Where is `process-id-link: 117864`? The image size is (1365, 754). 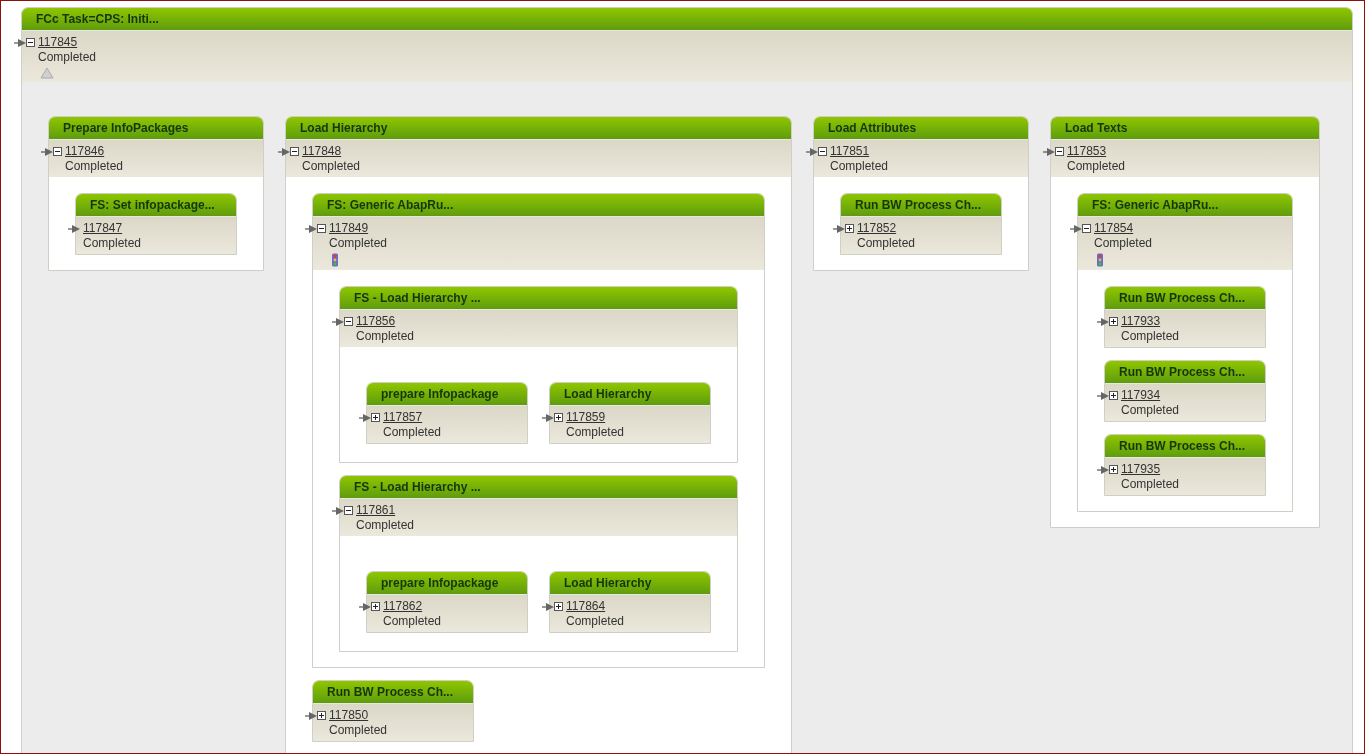 process-id-link: 117864 is located at coordinates (586, 606).